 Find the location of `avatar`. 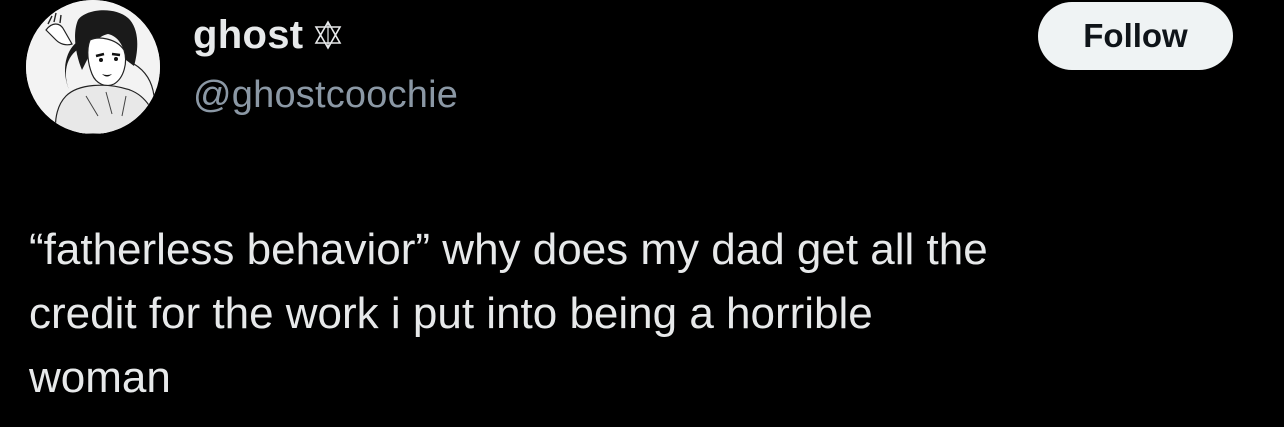

avatar is located at coordinates (93, 67).